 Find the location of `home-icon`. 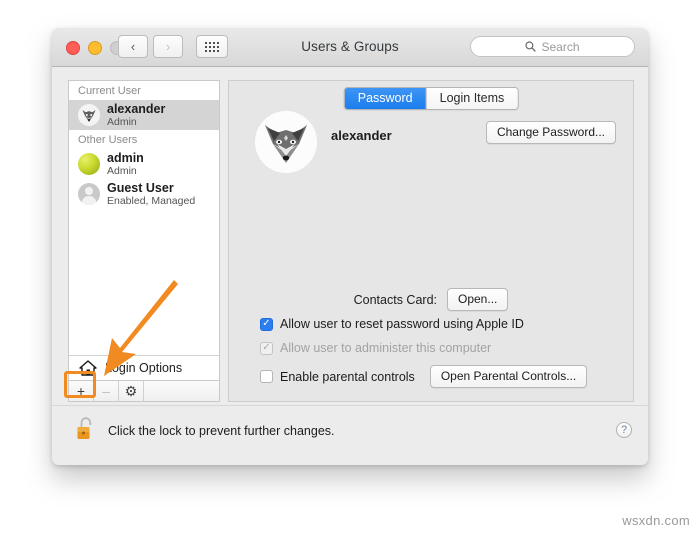

home-icon is located at coordinates (88, 368).